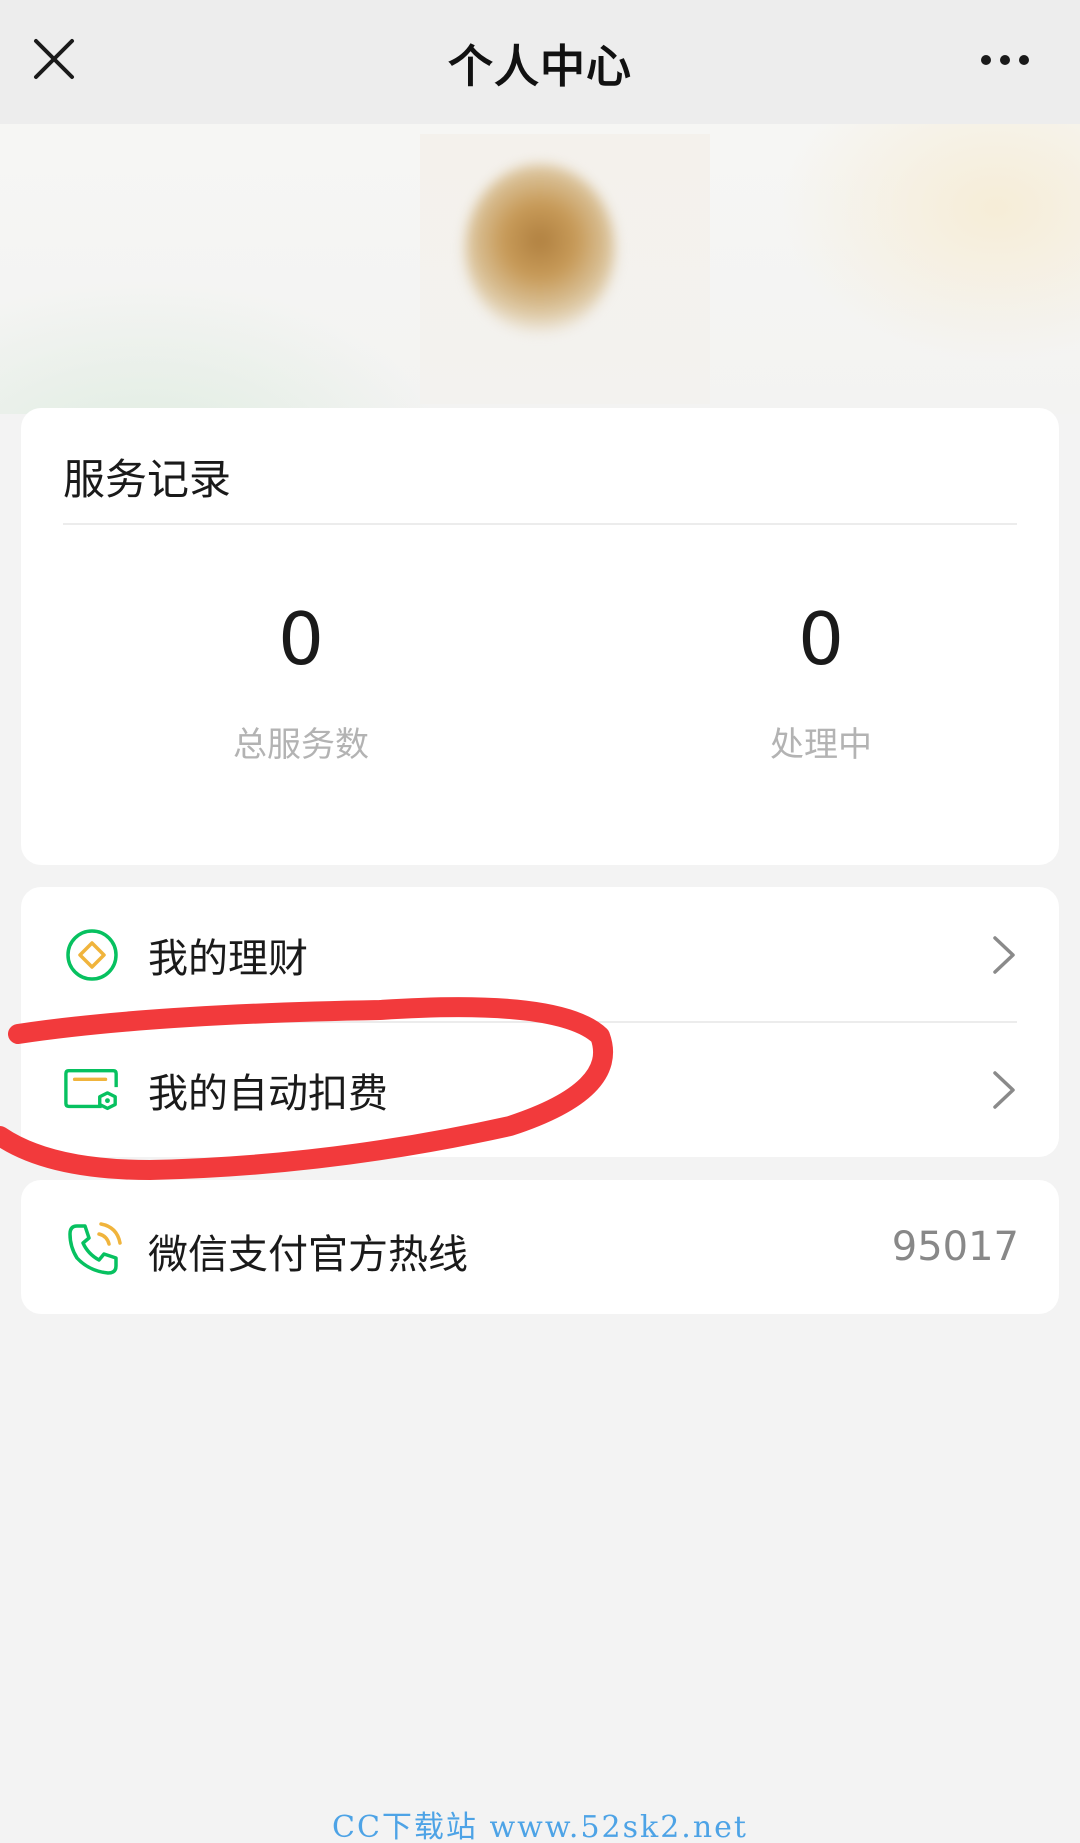 The height and width of the screenshot is (1843, 1080). I want to click on stat-label: 总服务数, so click(301, 745).